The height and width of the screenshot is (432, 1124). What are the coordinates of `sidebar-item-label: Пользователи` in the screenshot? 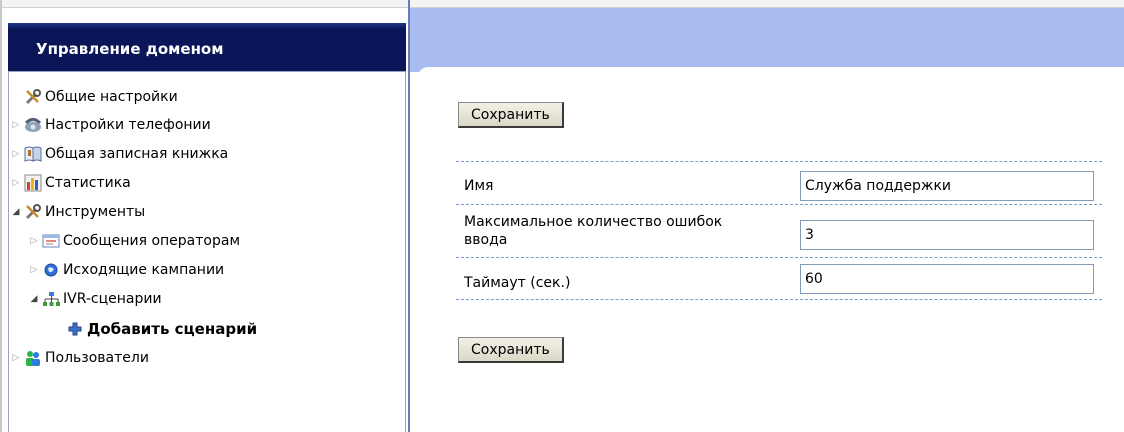 It's located at (97, 358).